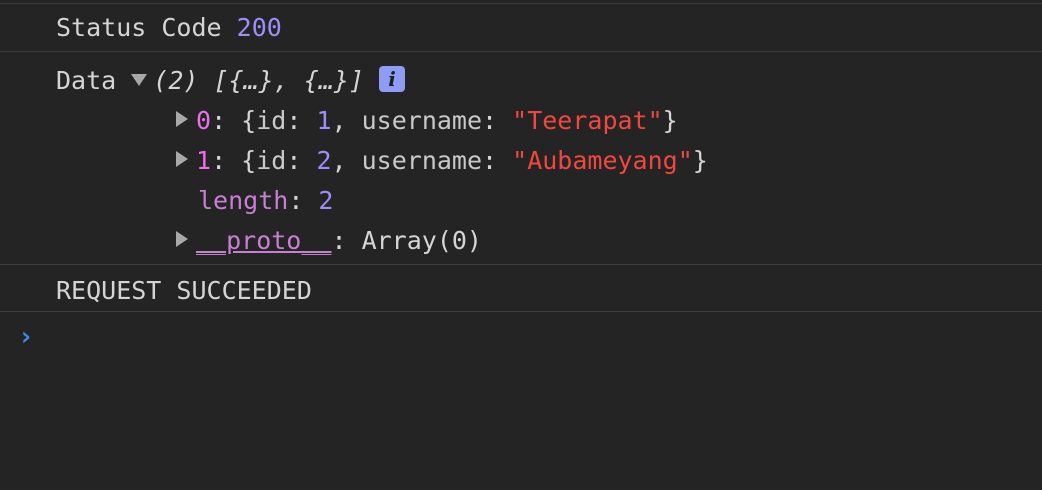  I want to click on data-line: Data (2) [{…}, {…}] i, so click(231, 81).